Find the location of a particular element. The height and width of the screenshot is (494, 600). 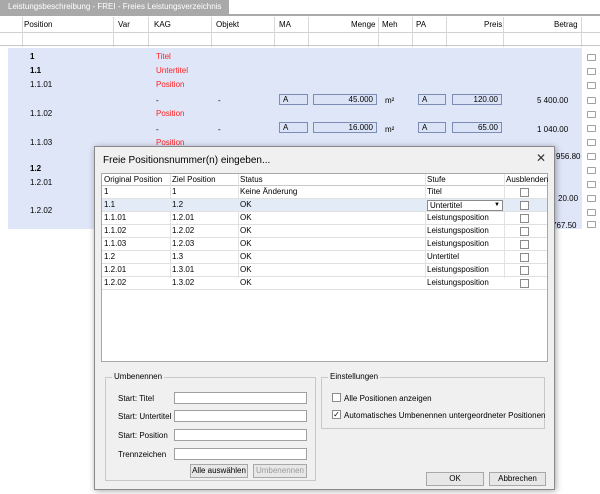

grid-ziel: 1.3.02 is located at coordinates (182, 283).